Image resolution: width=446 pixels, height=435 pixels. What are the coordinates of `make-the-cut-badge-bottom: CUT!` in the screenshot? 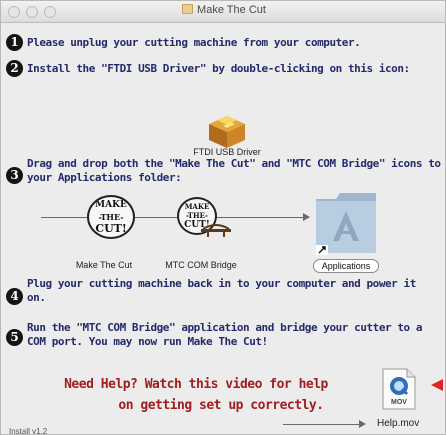 It's located at (111, 228).